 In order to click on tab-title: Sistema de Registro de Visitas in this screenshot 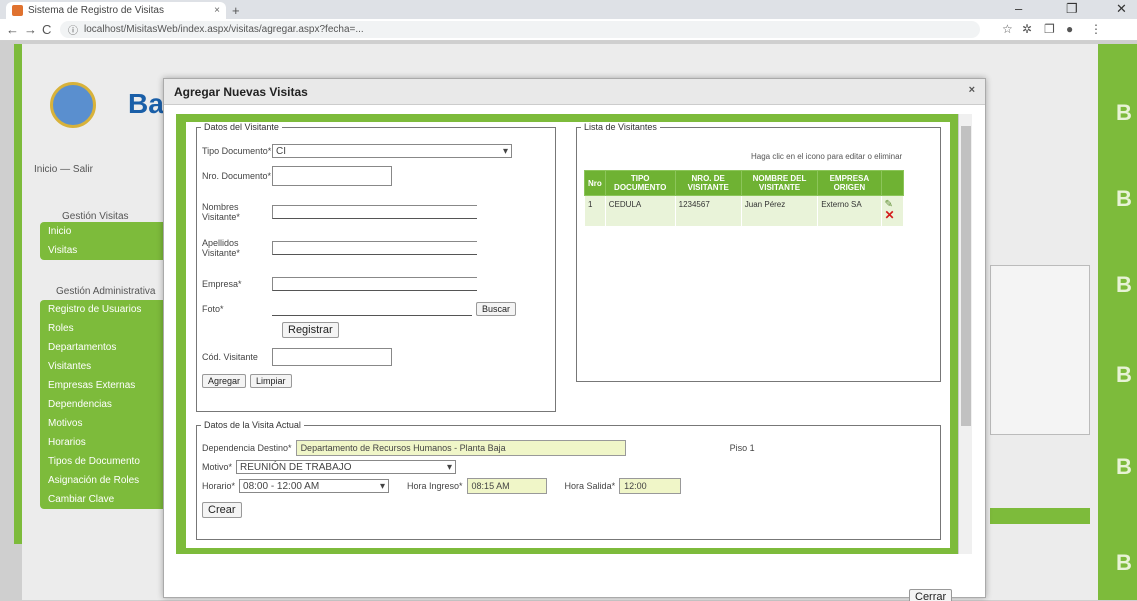, I will do `click(96, 10)`.